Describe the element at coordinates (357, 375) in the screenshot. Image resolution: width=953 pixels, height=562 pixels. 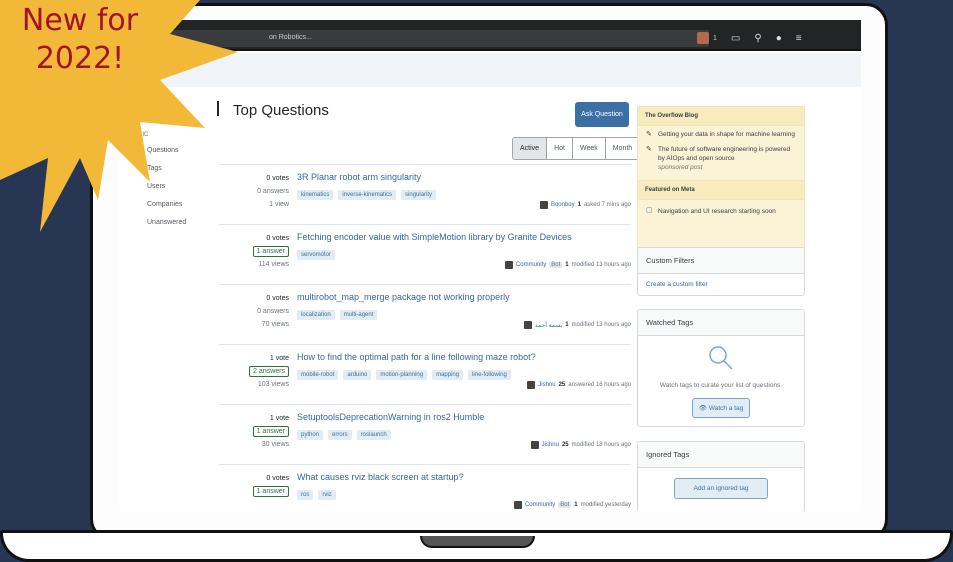
I see `tag-chip: arduino` at that location.